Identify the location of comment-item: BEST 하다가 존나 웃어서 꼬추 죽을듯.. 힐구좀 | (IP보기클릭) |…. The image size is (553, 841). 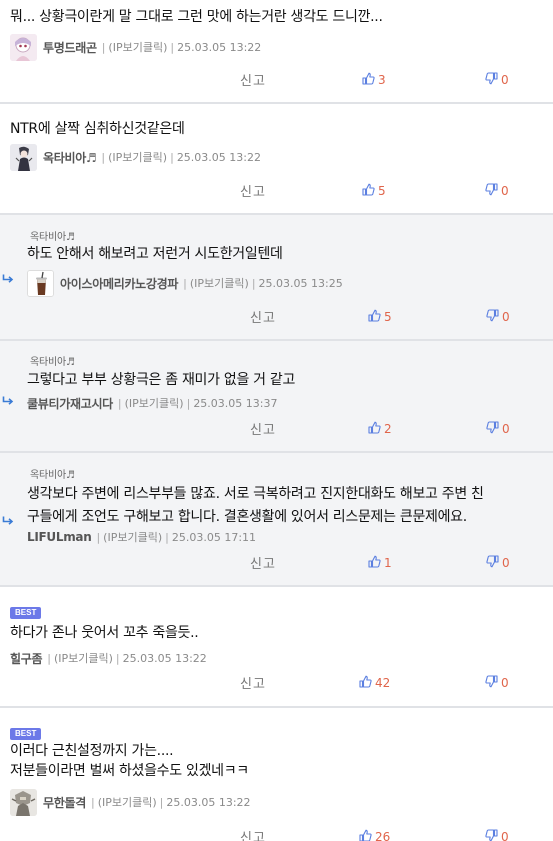
(276, 647).